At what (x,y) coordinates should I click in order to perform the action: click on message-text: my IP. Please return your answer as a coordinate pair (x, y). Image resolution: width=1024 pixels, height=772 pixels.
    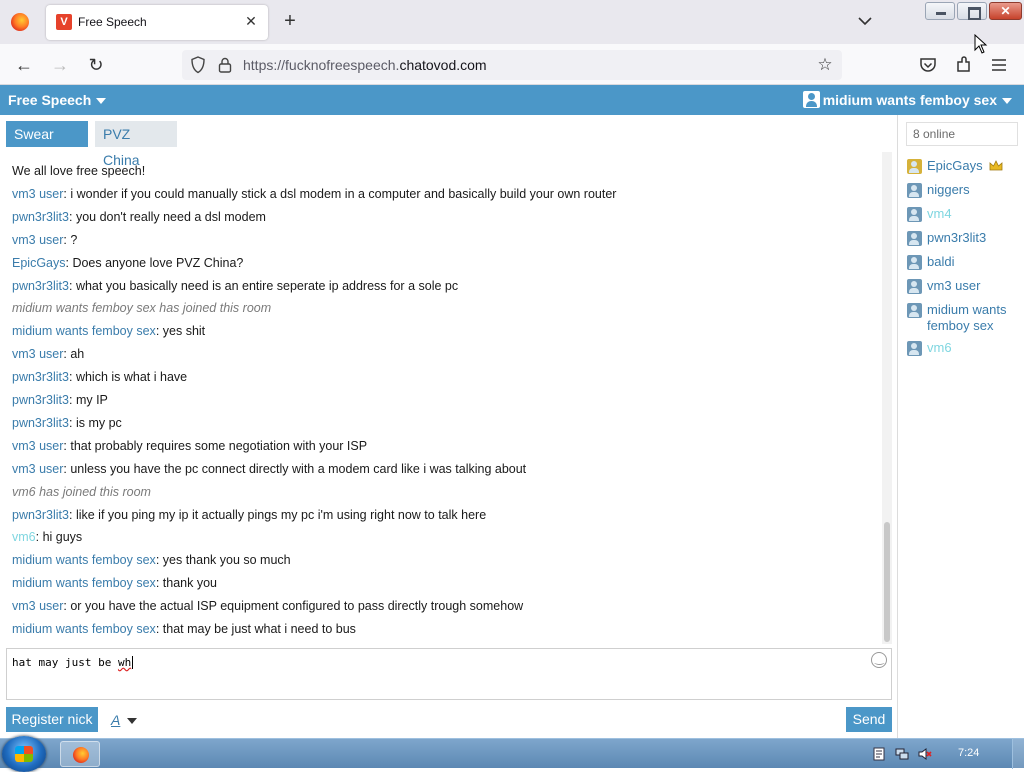
    Looking at the image, I should click on (91, 400).